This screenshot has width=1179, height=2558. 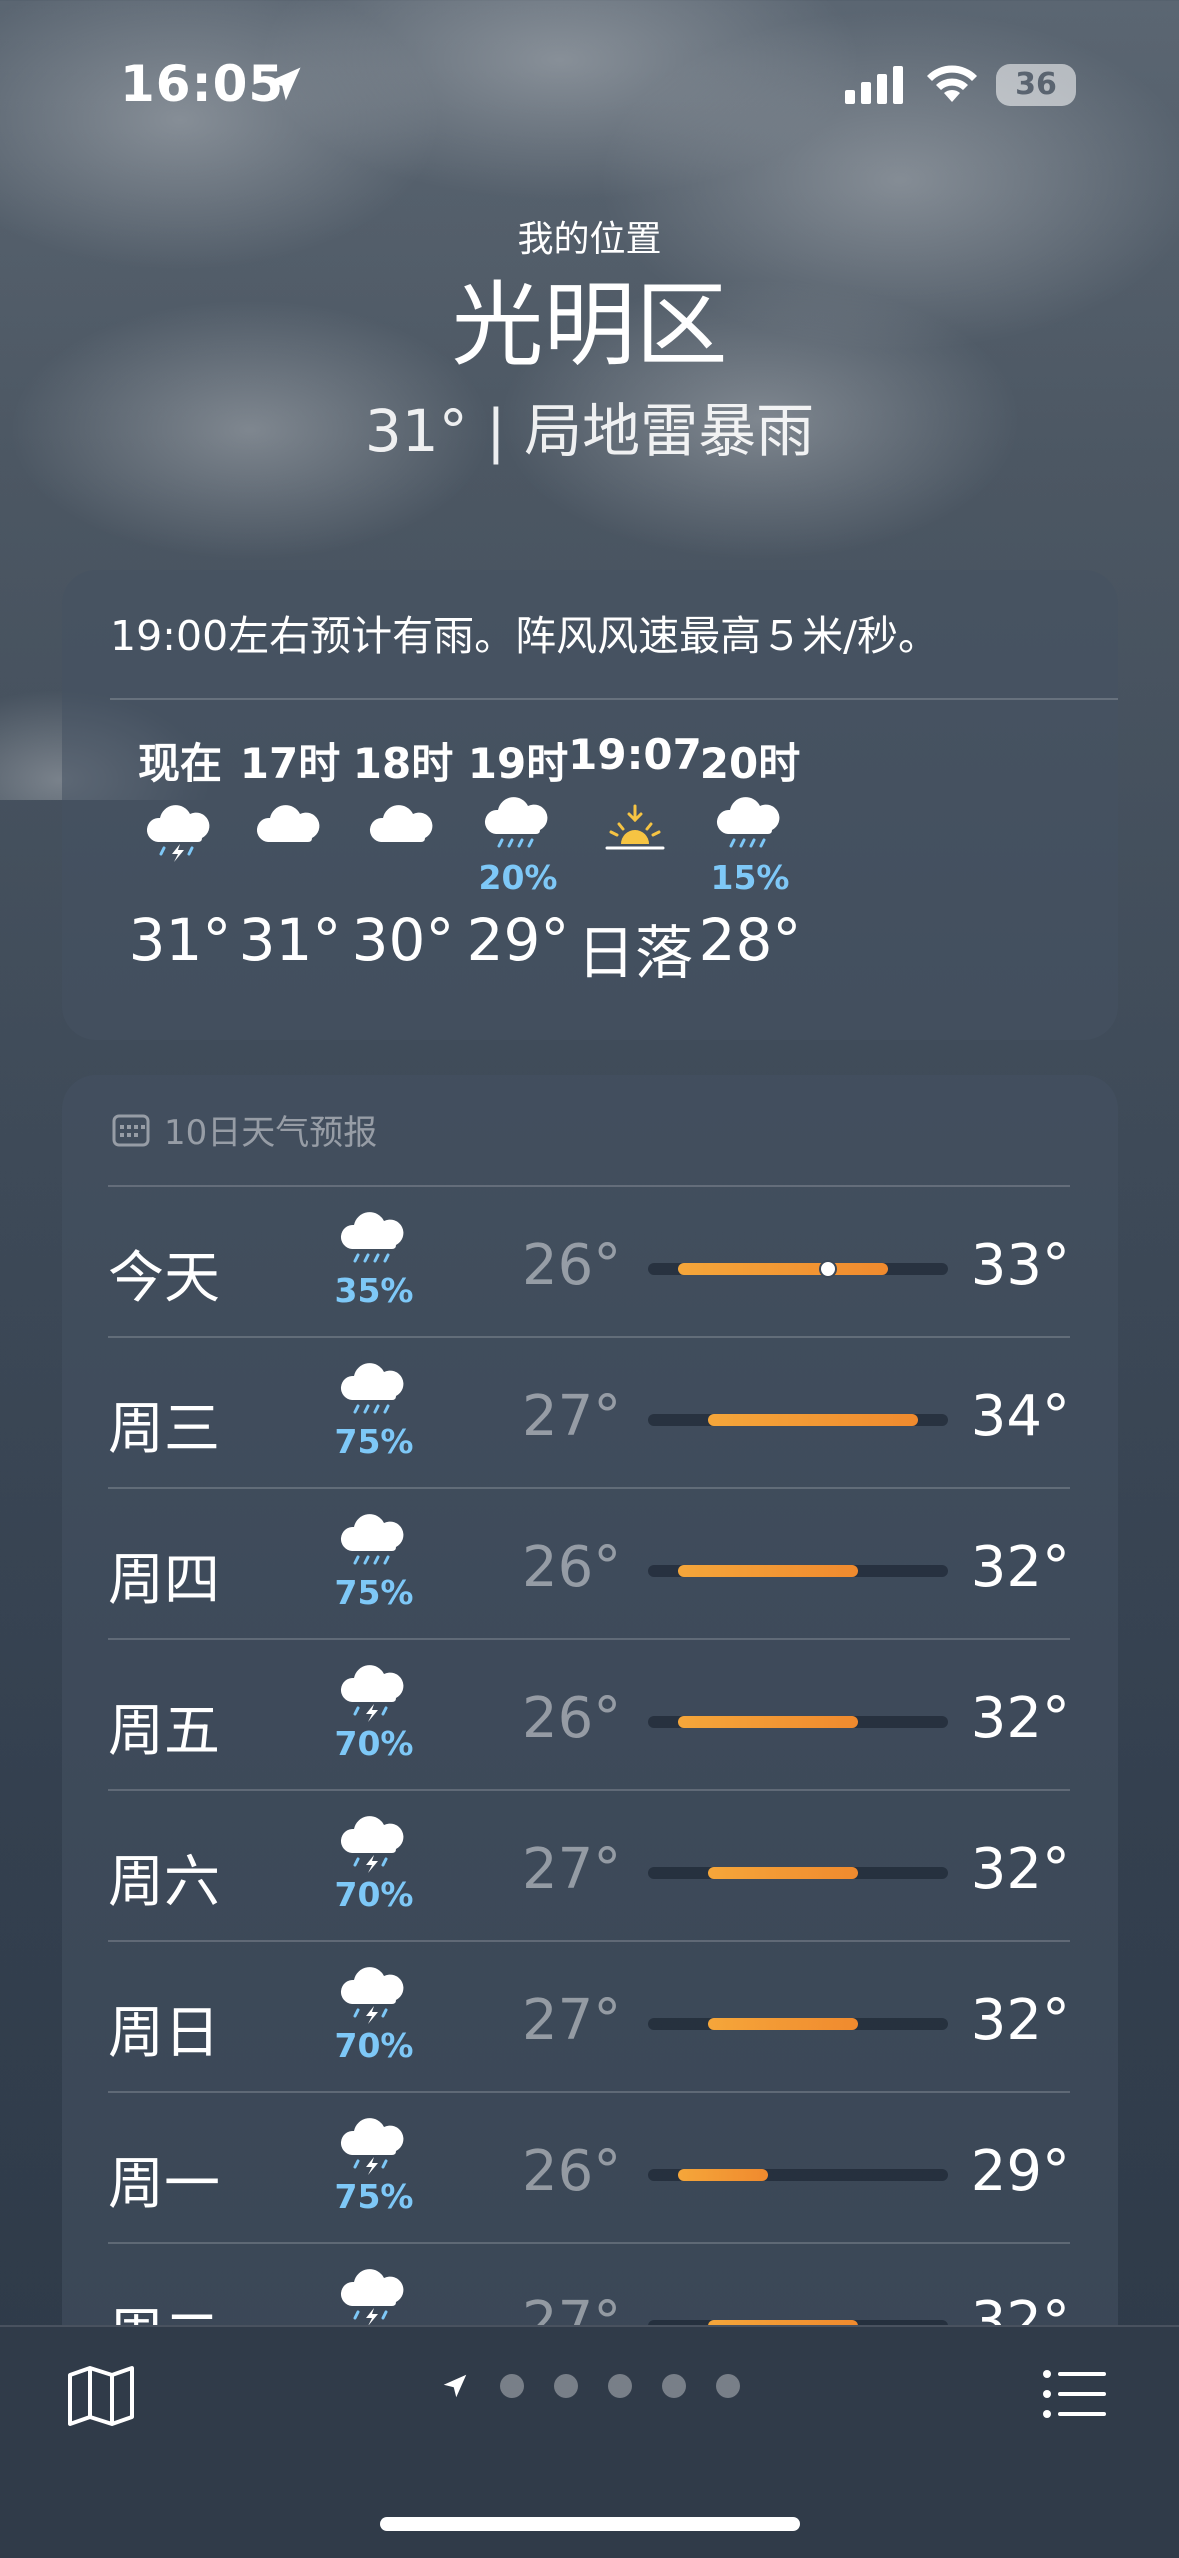 I want to click on daily-row: 周四 75% 26° 32°, so click(x=589, y=1563).